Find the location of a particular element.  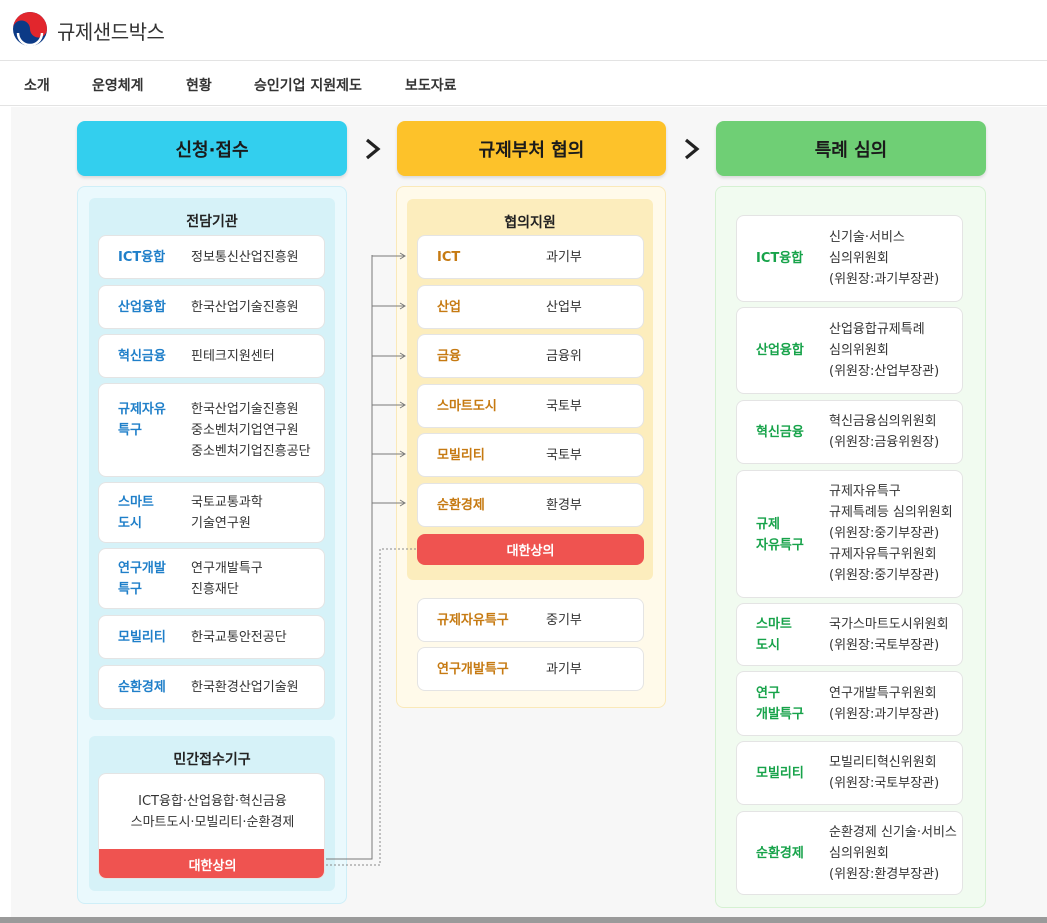

stage-review-label: 특례 심의 is located at coordinates (851, 150).